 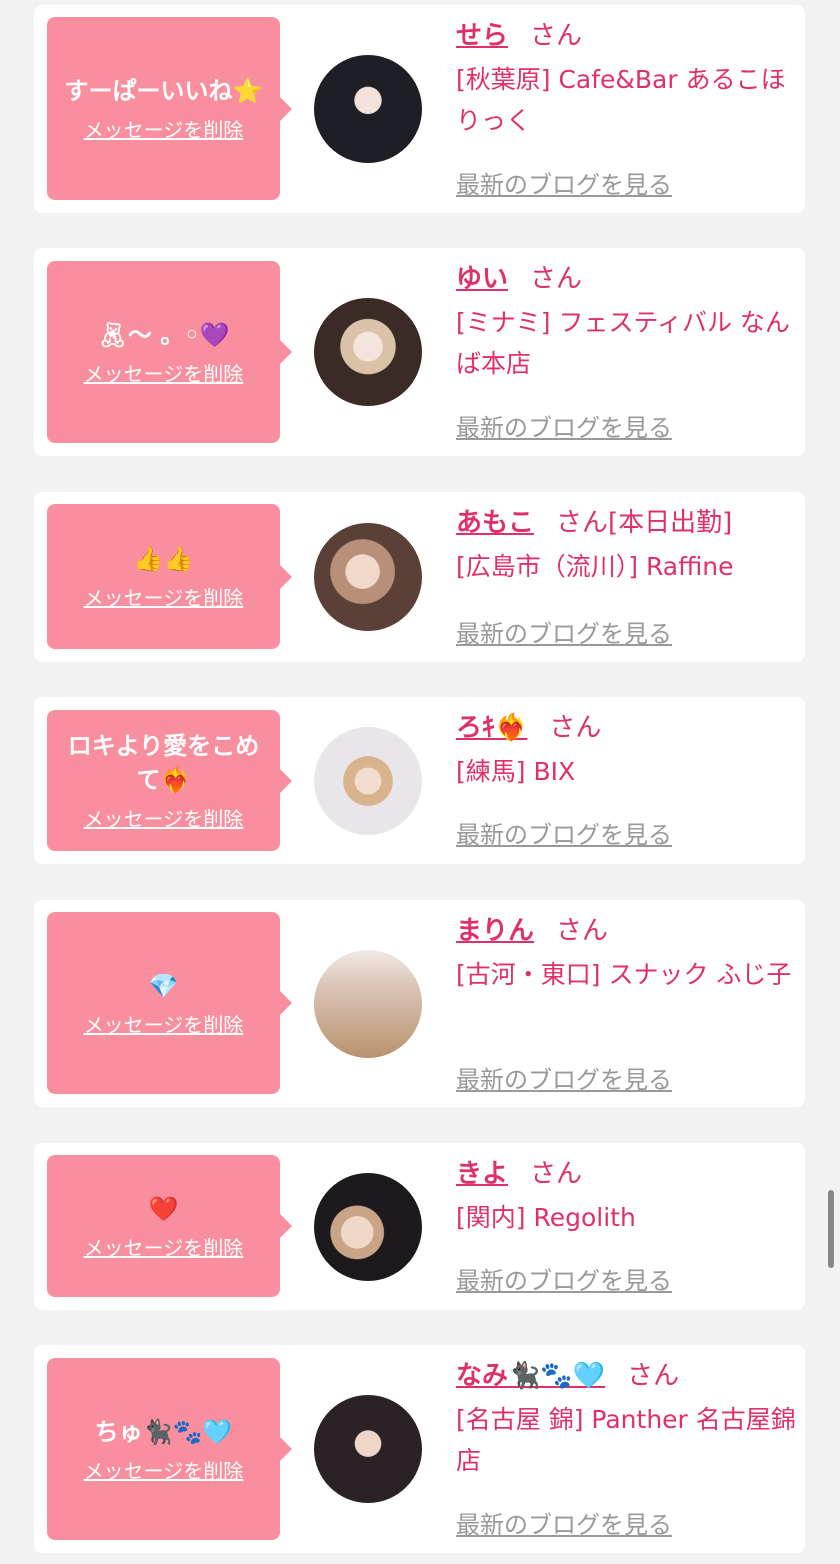 I want to click on cast-info: なみ🐈‍⬛🐾🩵 さん [名古屋 錦] Panther 名古屋錦店, so click(x=626, y=1420).